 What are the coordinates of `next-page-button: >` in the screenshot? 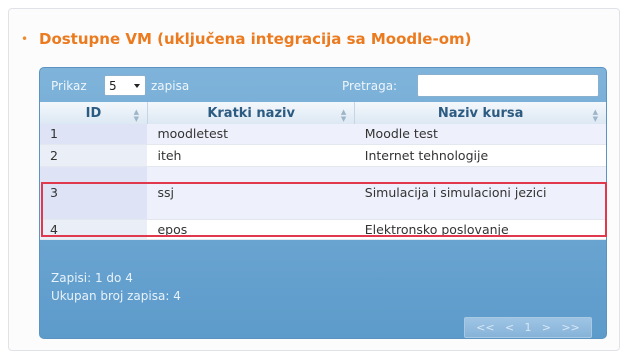 It's located at (546, 327).